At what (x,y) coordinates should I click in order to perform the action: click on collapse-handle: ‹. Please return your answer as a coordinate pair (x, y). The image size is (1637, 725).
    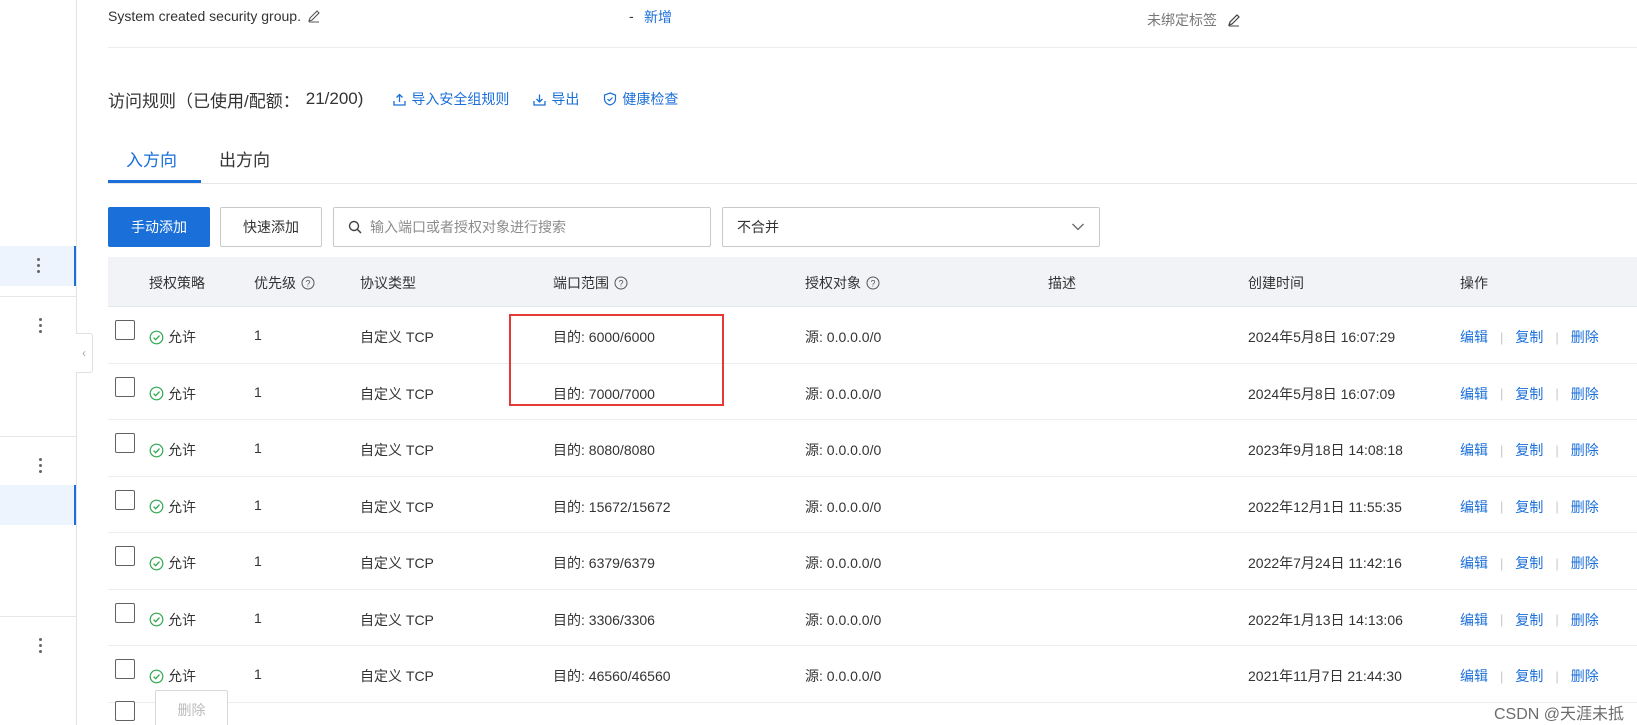
    Looking at the image, I should click on (84, 353).